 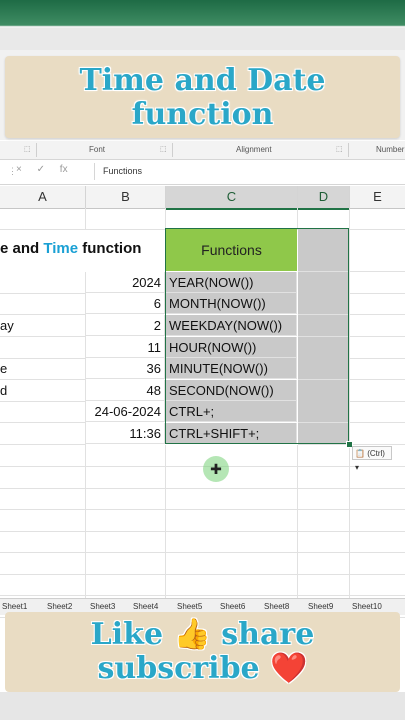 What do you see at coordinates (82, 249) in the screenshot?
I see `sheet-title-cell: e and Time function` at bounding box center [82, 249].